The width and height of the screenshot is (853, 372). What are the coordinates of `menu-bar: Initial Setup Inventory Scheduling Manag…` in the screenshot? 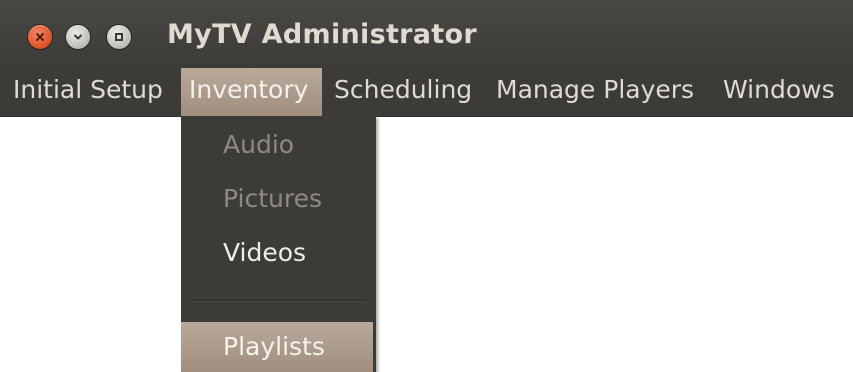 It's located at (426, 92).